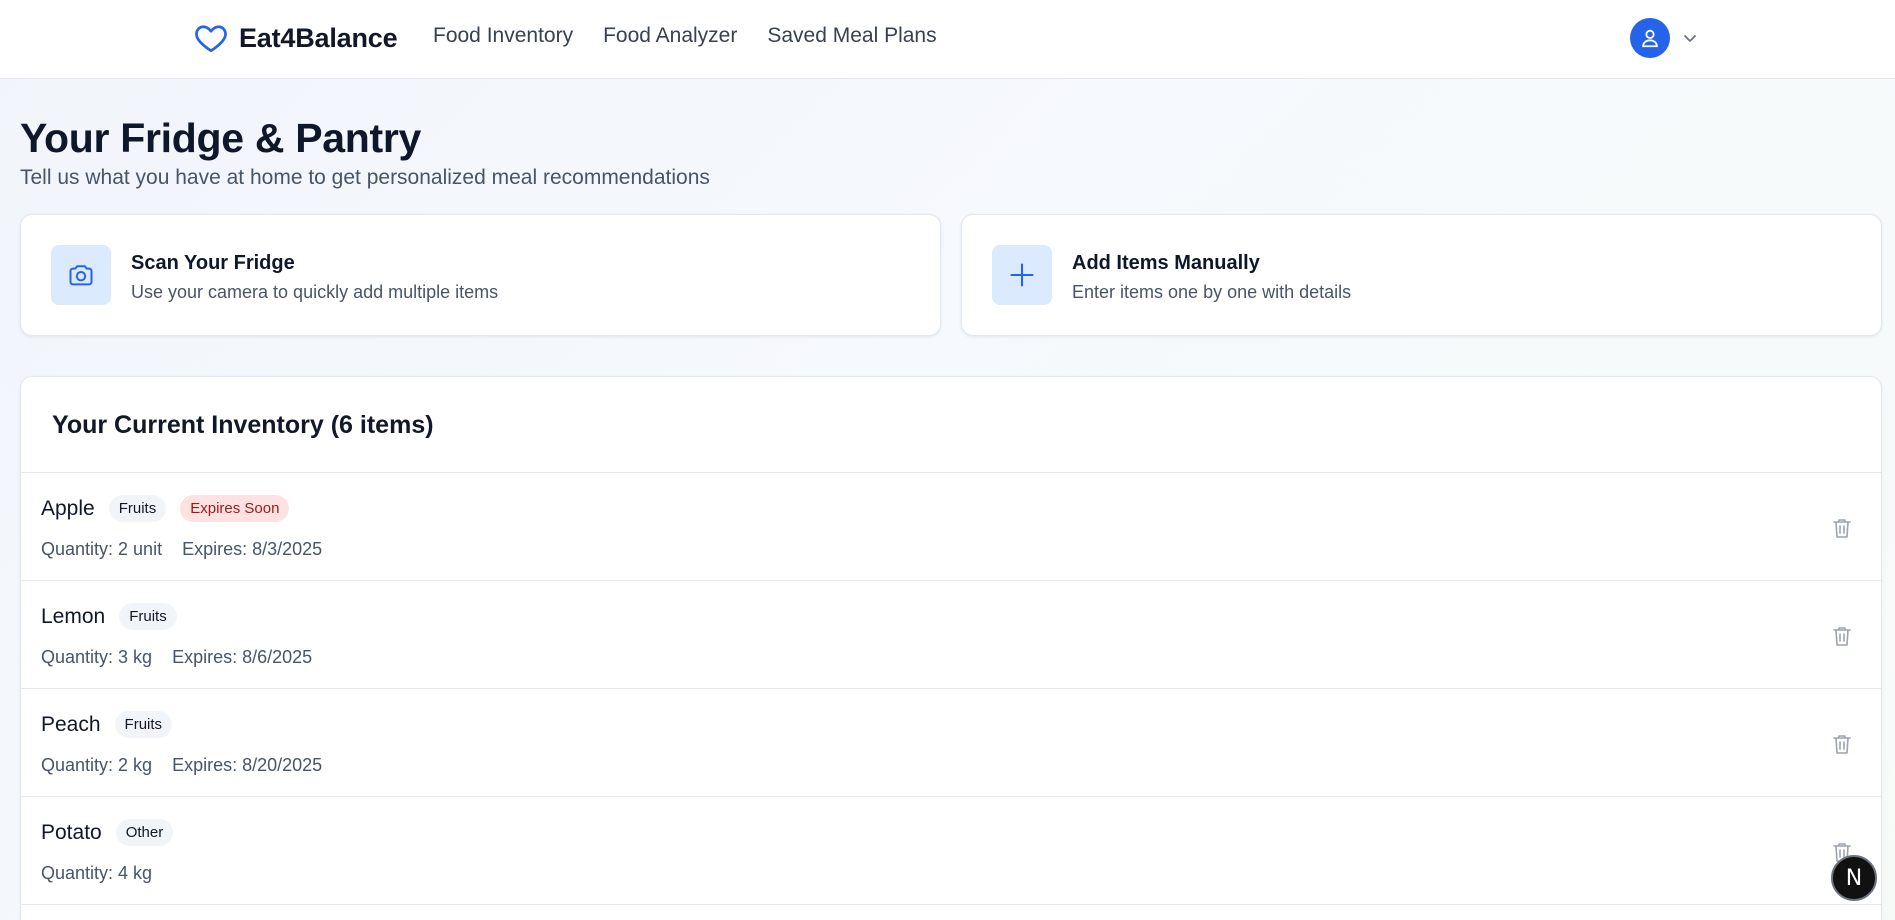  I want to click on item-quantity: Quantity: 3 kg, so click(97, 657).